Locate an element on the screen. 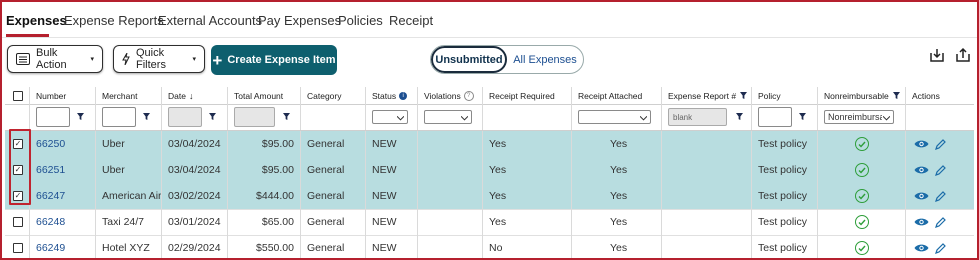 The image size is (979, 260). tab-receipt: Receipt is located at coordinates (411, 20).